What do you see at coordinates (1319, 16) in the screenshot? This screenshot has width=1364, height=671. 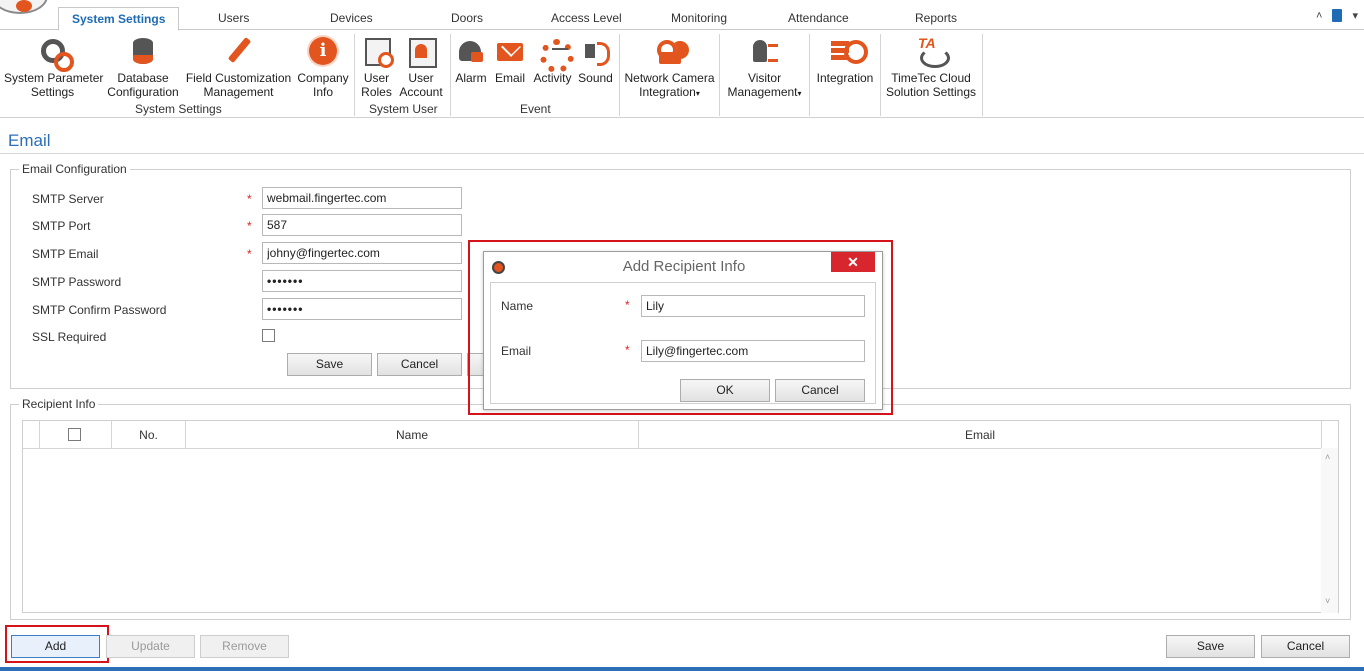 I see `collapse-ribbon-icon: ˄` at bounding box center [1319, 16].